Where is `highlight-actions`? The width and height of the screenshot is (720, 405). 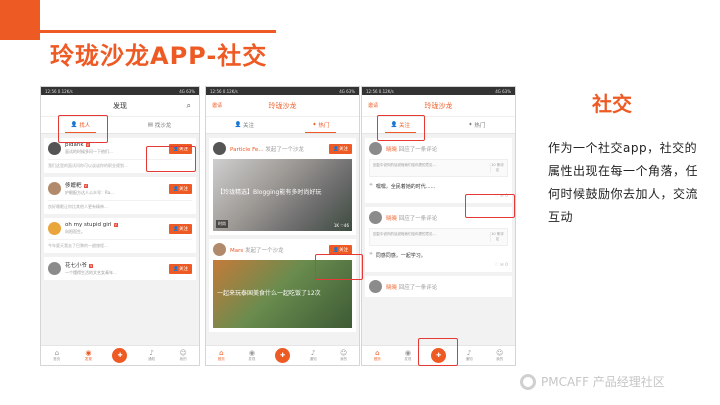
highlight-actions is located at coordinates (490, 206).